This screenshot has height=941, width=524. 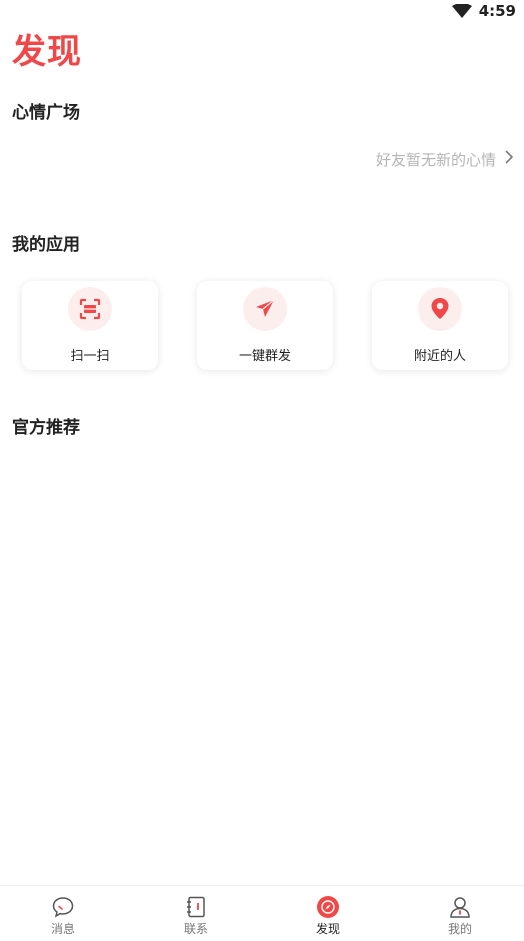 I want to click on wifi-icon, so click(x=462, y=12).